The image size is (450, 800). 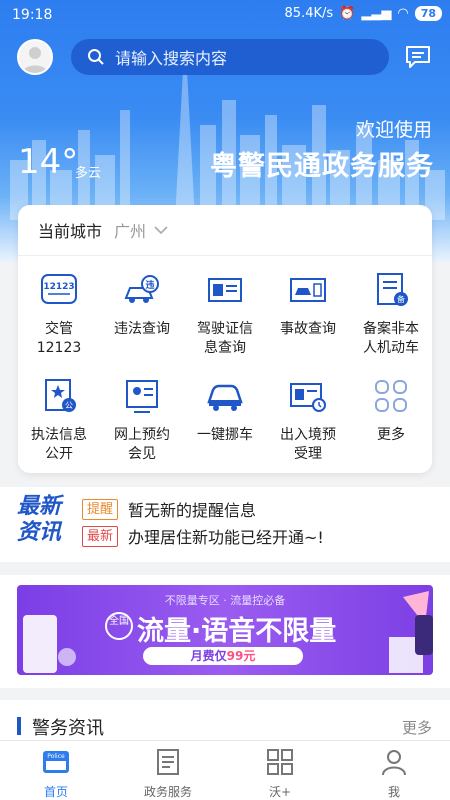 I want to click on status-bar: 19:18 85.4K/s ⏰ ▂▃▅ ◠ 78, so click(x=225, y=15).